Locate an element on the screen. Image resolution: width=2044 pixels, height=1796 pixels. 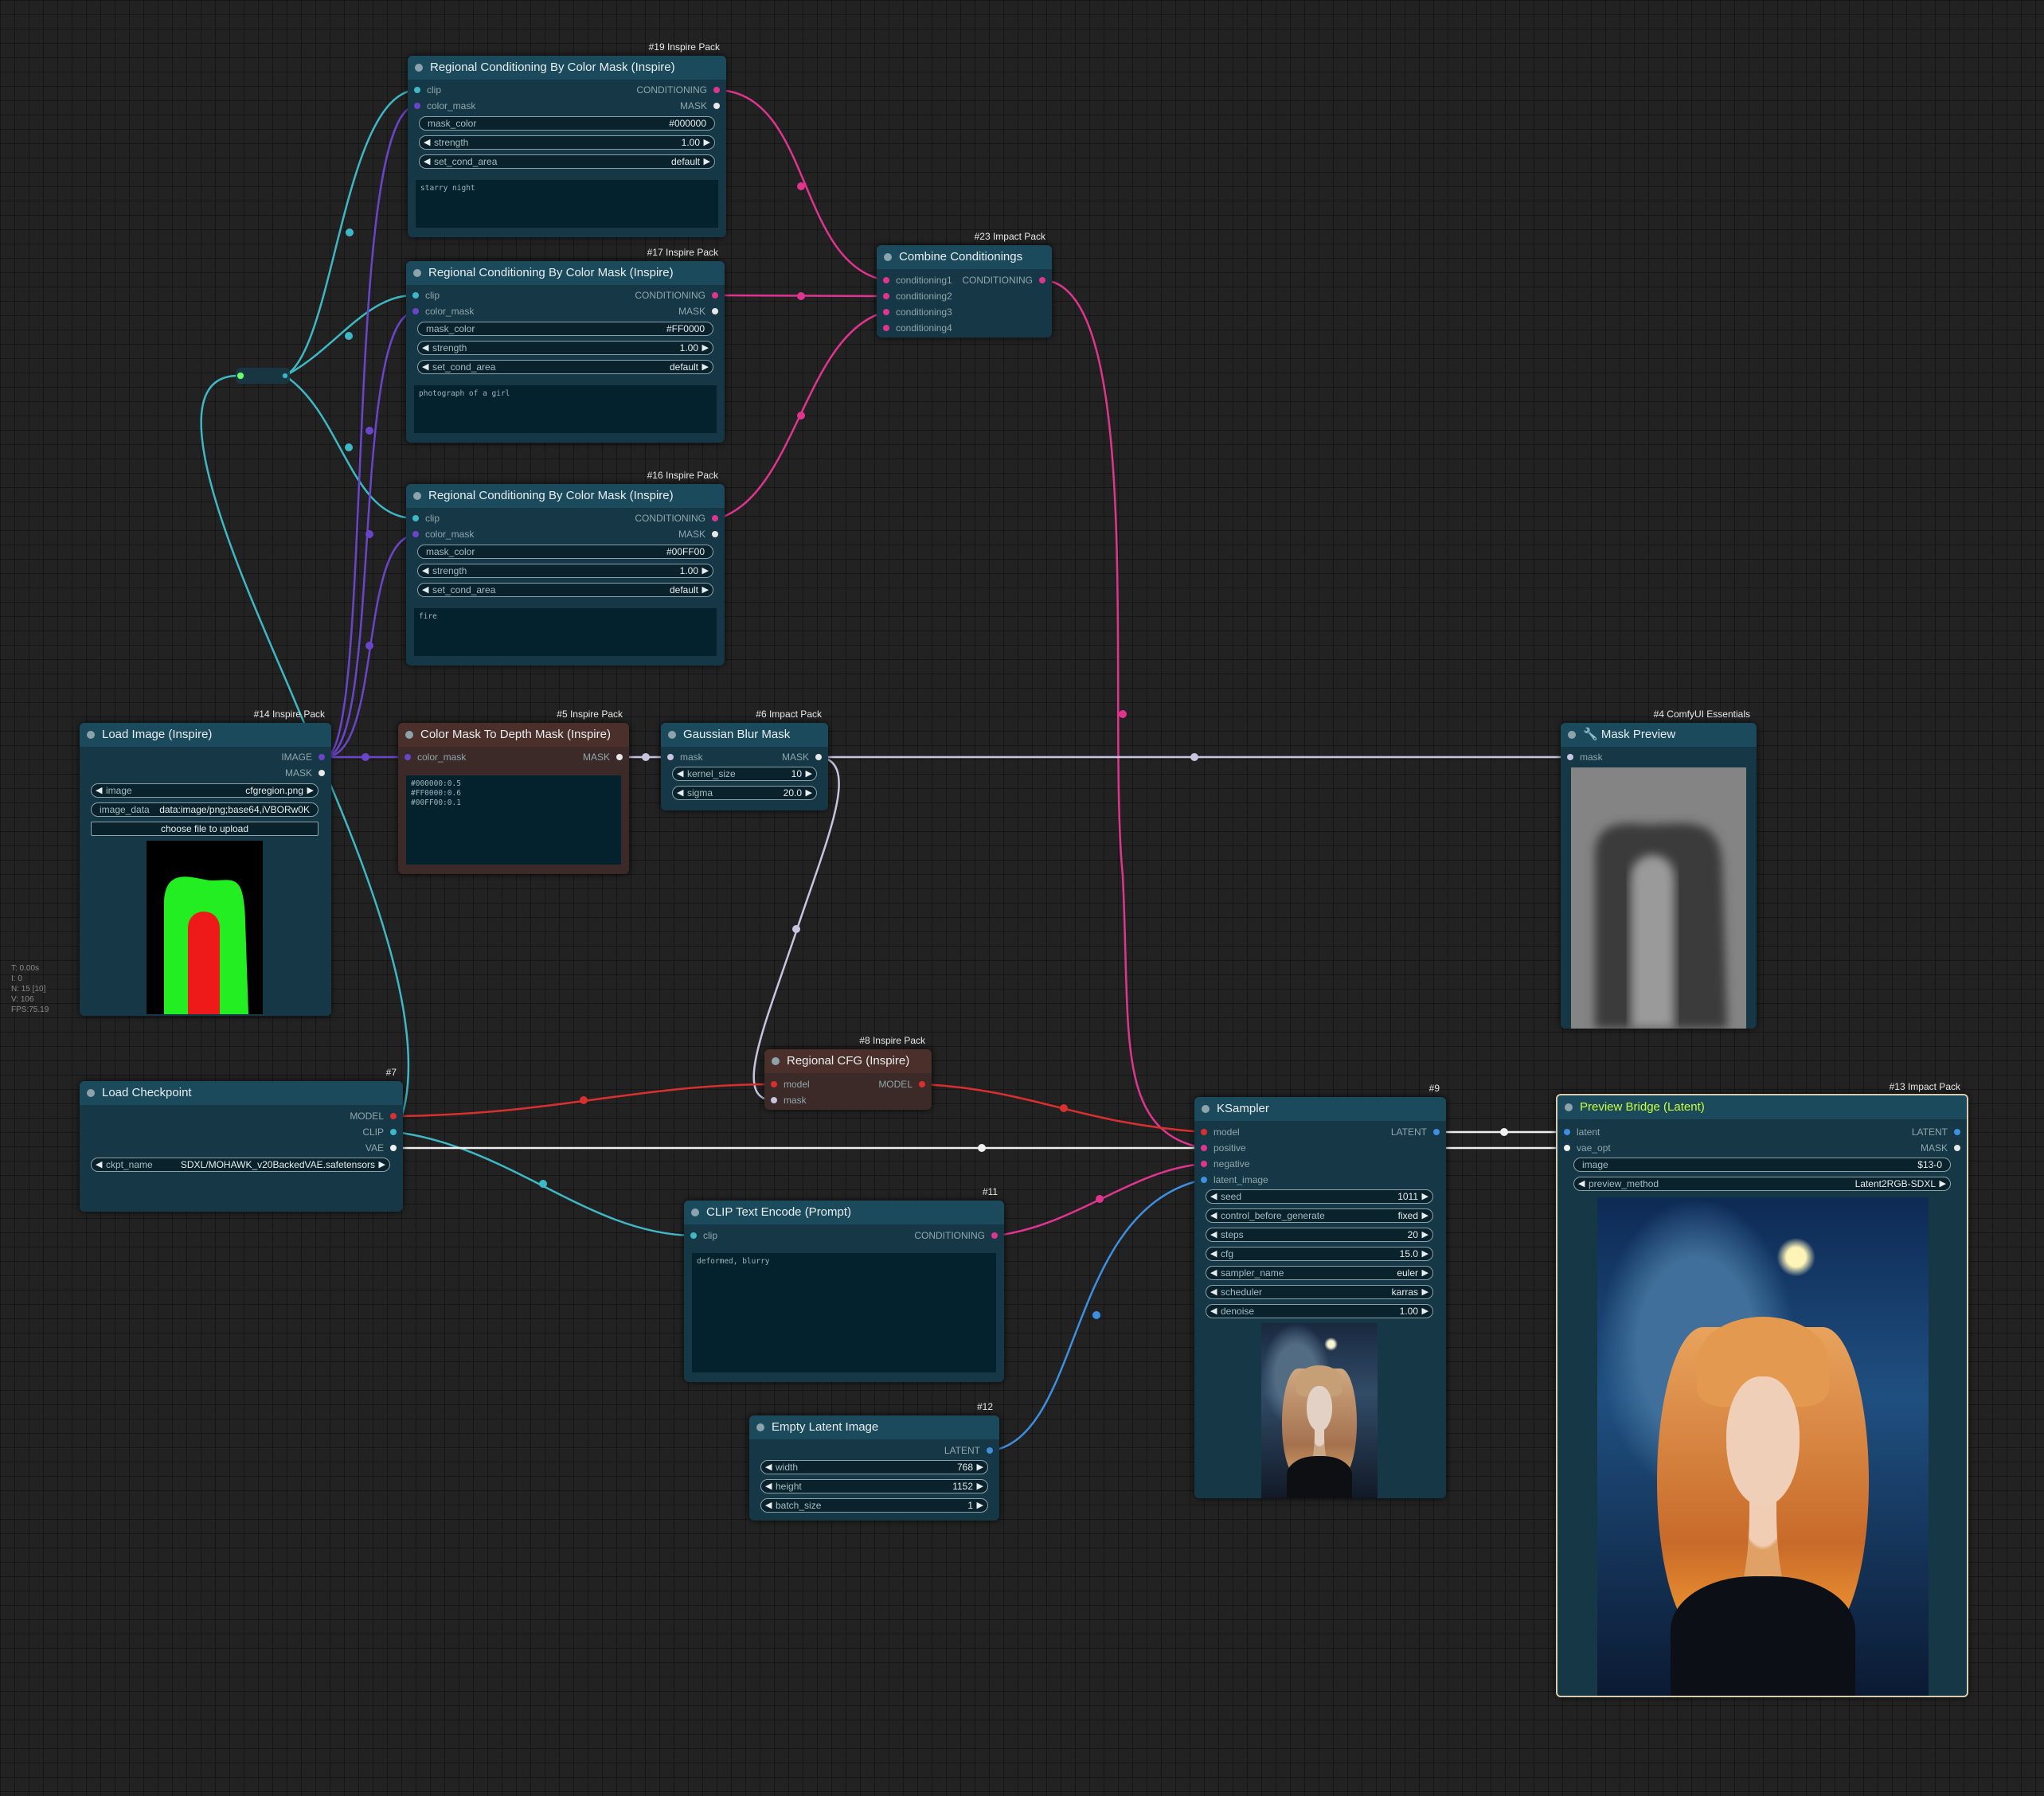
prompt-textarea: fire is located at coordinates (565, 632).